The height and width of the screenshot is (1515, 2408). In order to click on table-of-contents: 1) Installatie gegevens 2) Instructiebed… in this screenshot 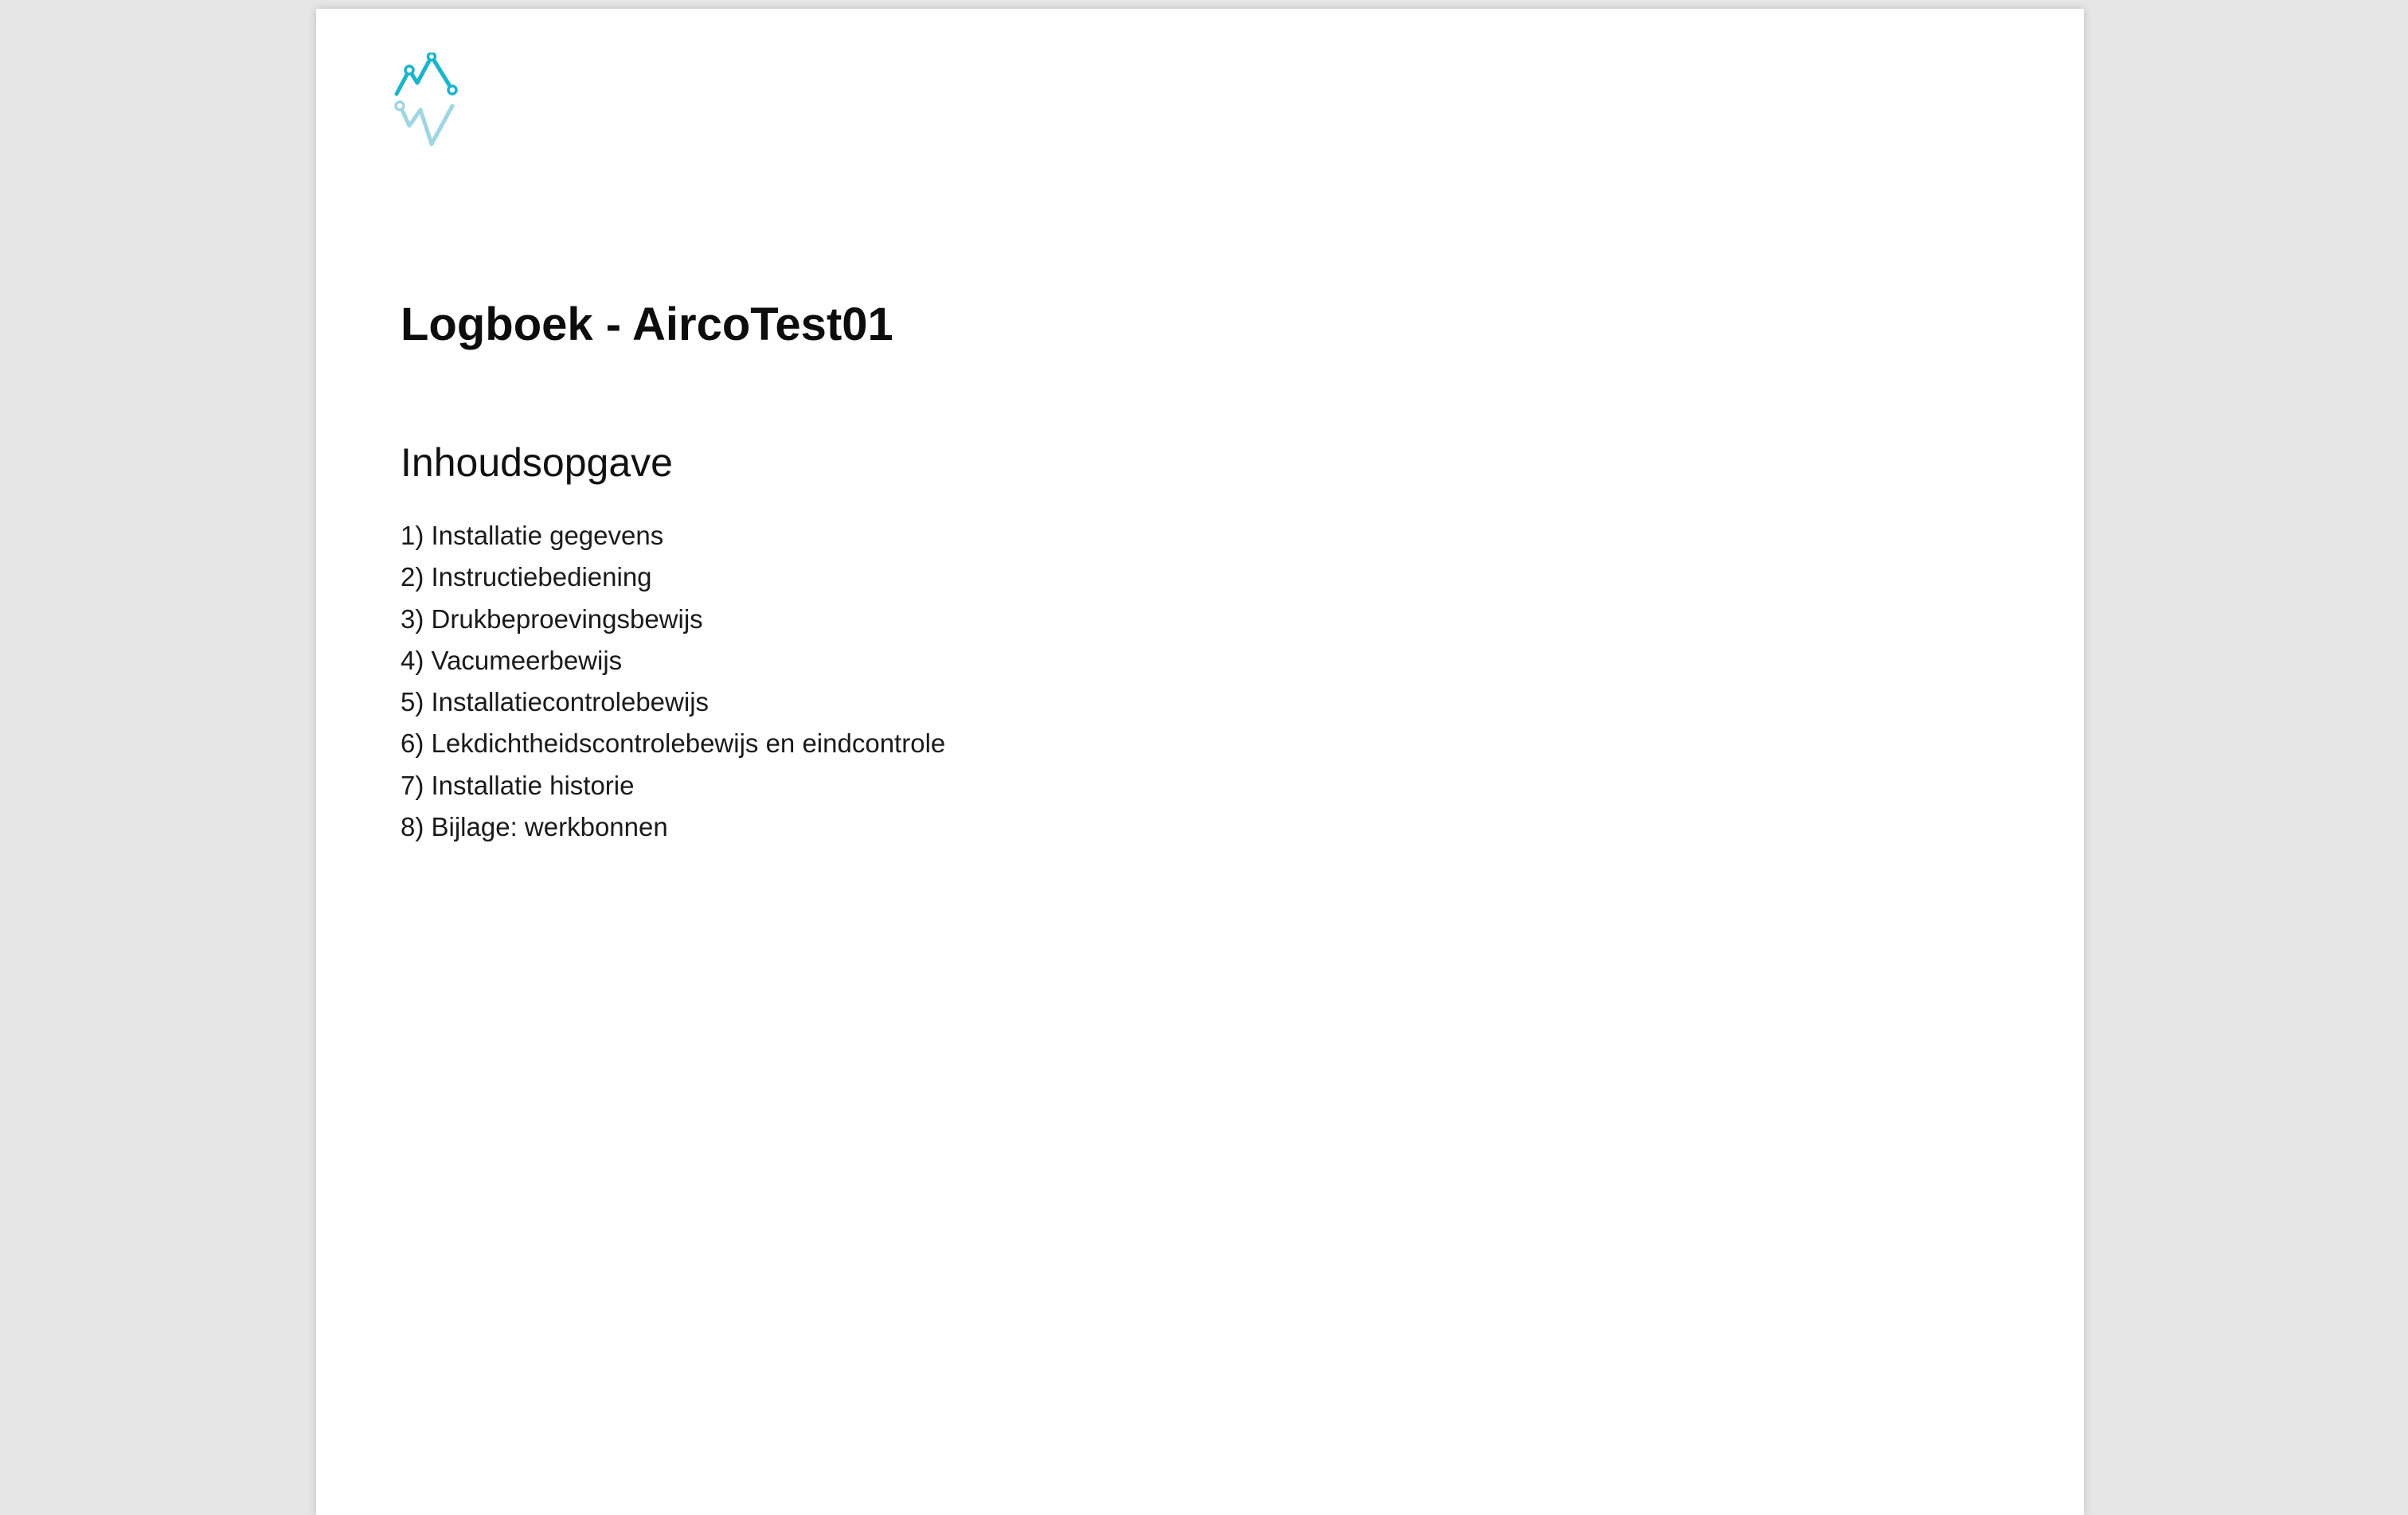, I will do `click(673, 681)`.